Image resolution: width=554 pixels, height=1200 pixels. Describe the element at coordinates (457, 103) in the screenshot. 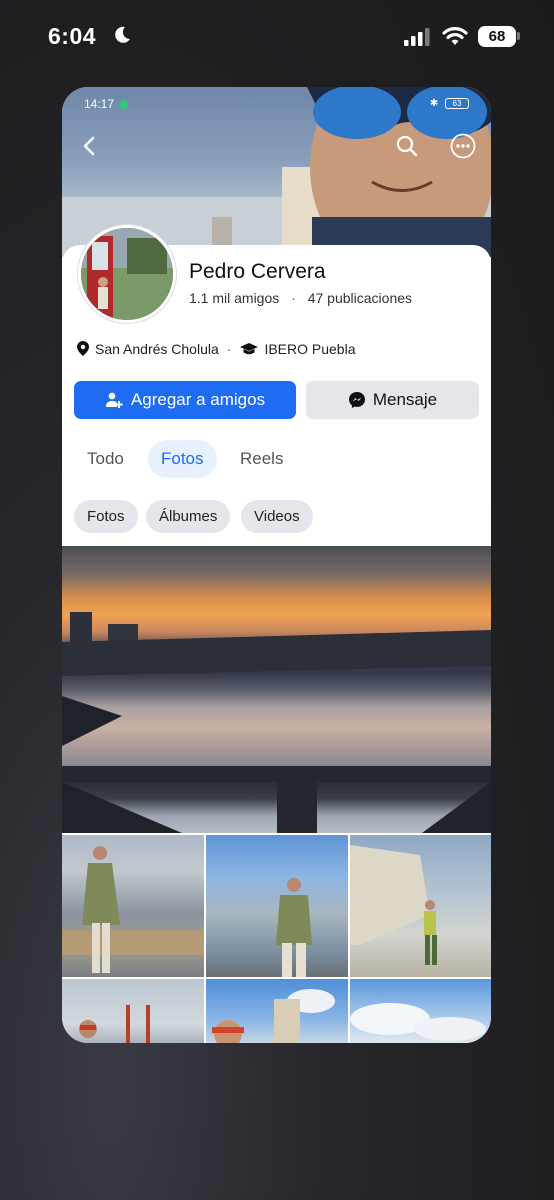

I see `inner-battery: 63` at that location.